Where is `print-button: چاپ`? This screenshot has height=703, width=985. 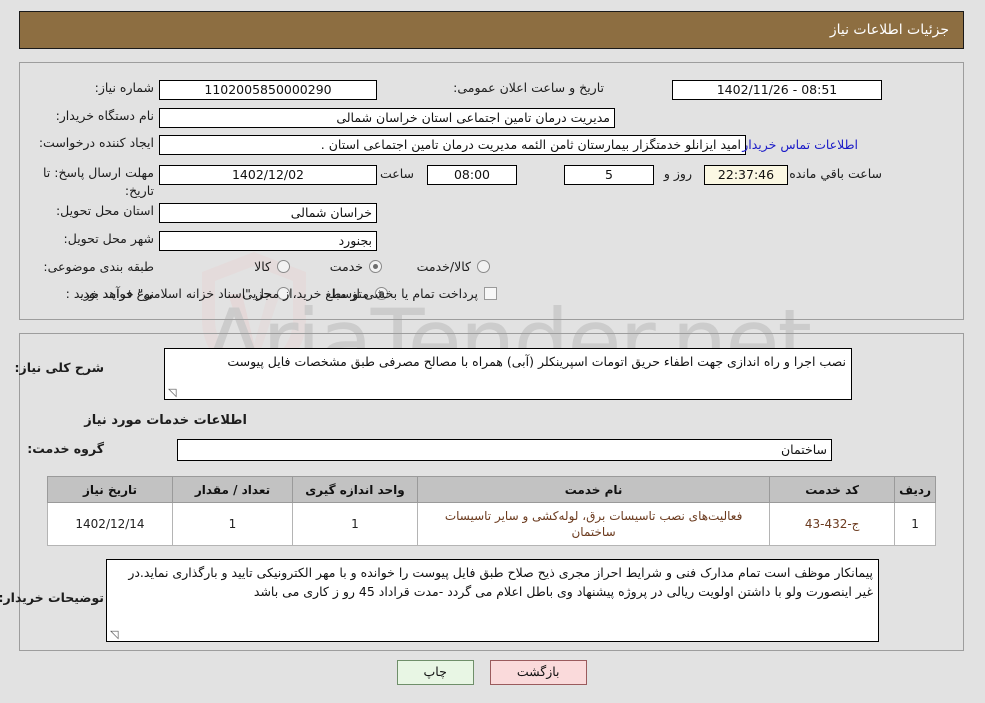
print-button: چاپ is located at coordinates (436, 672).